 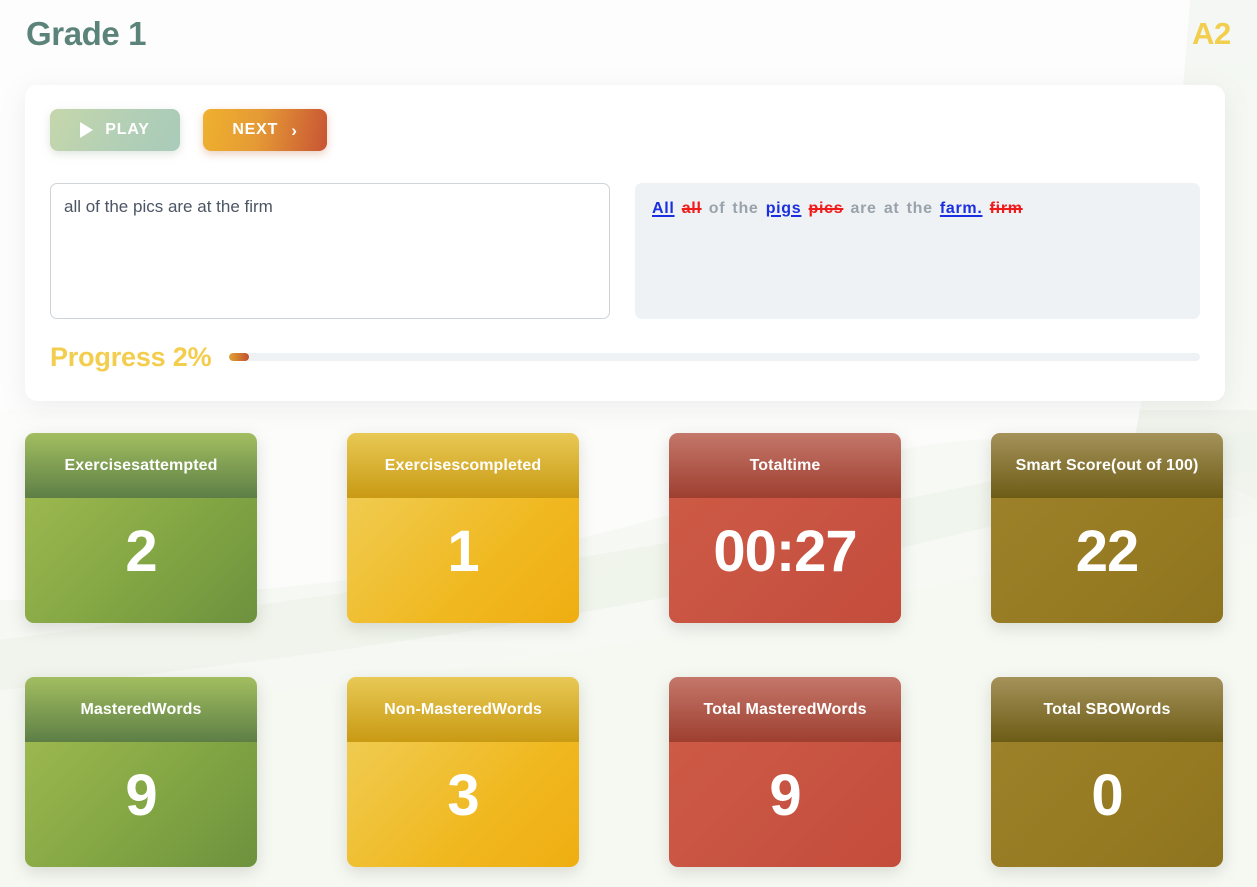 I want to click on stat-card: Total time 00:27, so click(x=785, y=528).